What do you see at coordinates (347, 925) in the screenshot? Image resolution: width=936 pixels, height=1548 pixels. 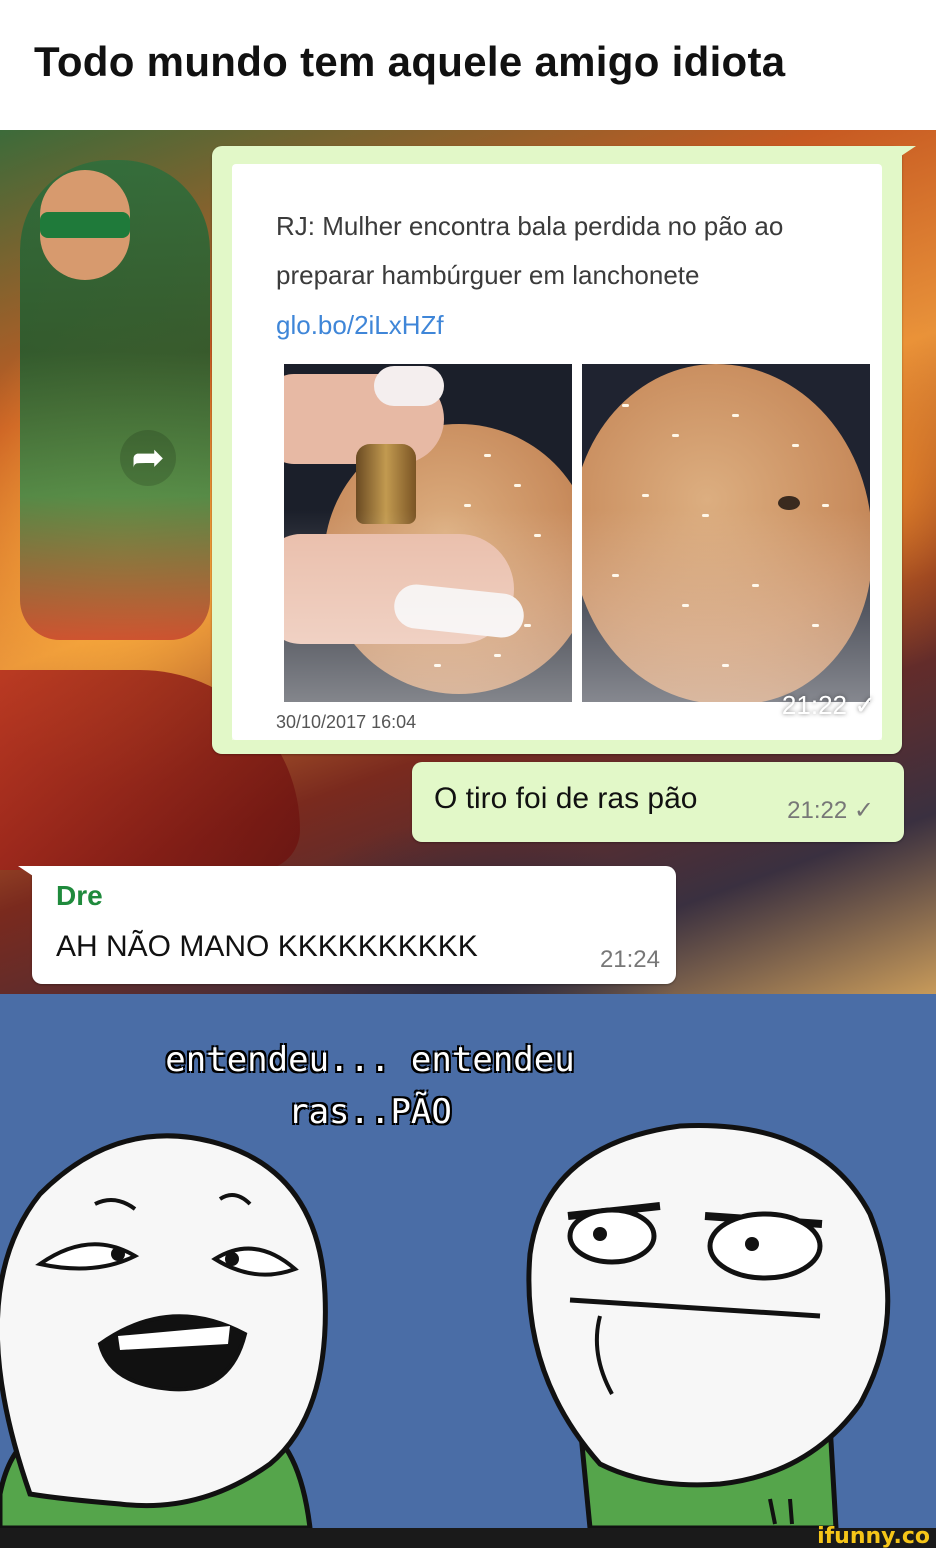 I see `incoming-message-bubble: Dre AH NÃO MANO KKKKKKKKKK 21:24` at bounding box center [347, 925].